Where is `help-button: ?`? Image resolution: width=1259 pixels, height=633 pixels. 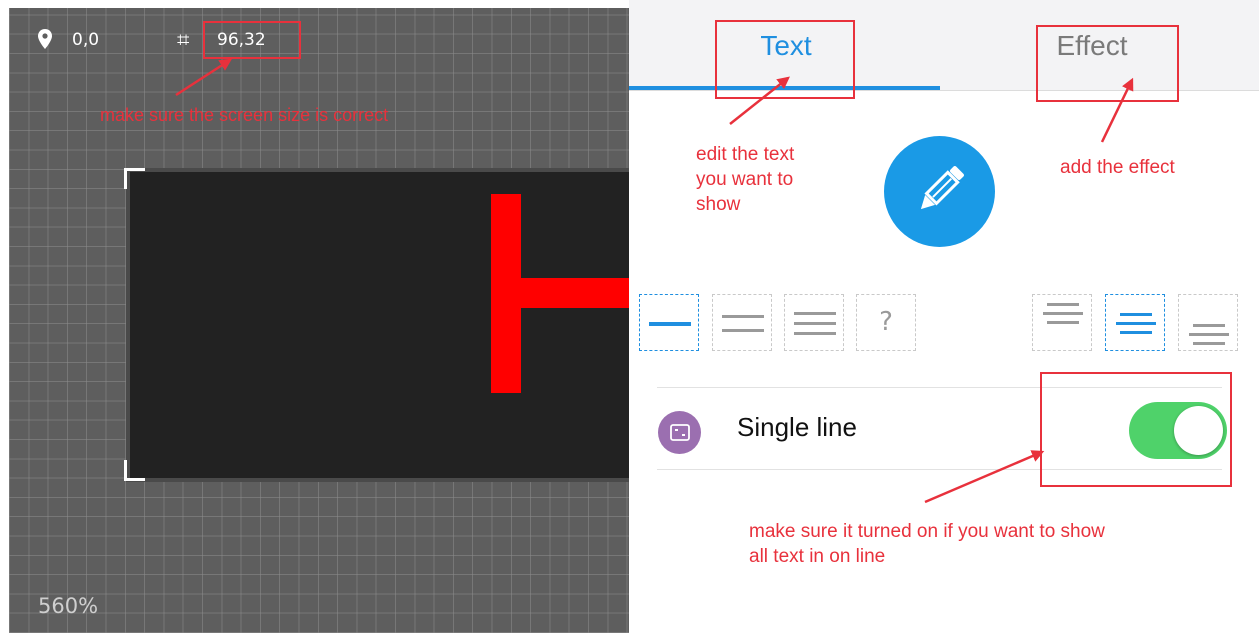 help-button: ? is located at coordinates (886, 322).